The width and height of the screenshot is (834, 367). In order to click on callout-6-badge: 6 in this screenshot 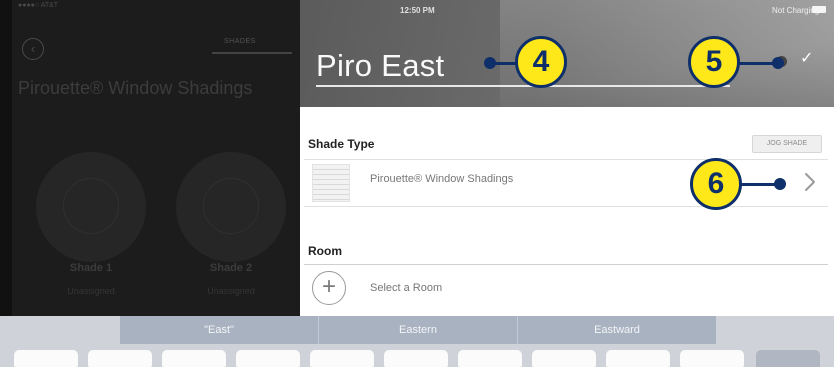, I will do `click(716, 184)`.